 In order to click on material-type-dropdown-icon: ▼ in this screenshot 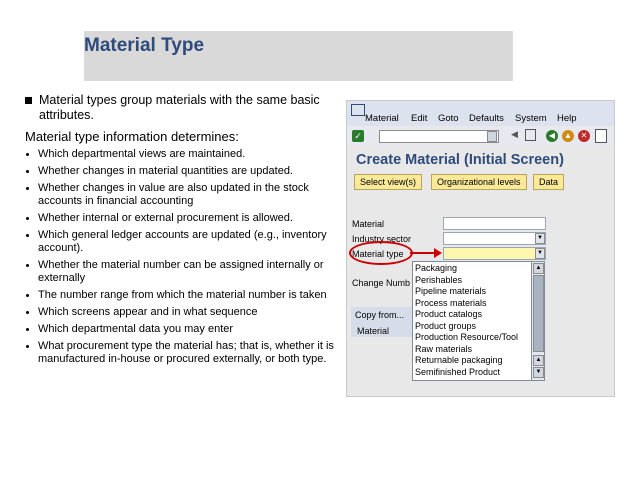, I will do `click(540, 253)`.